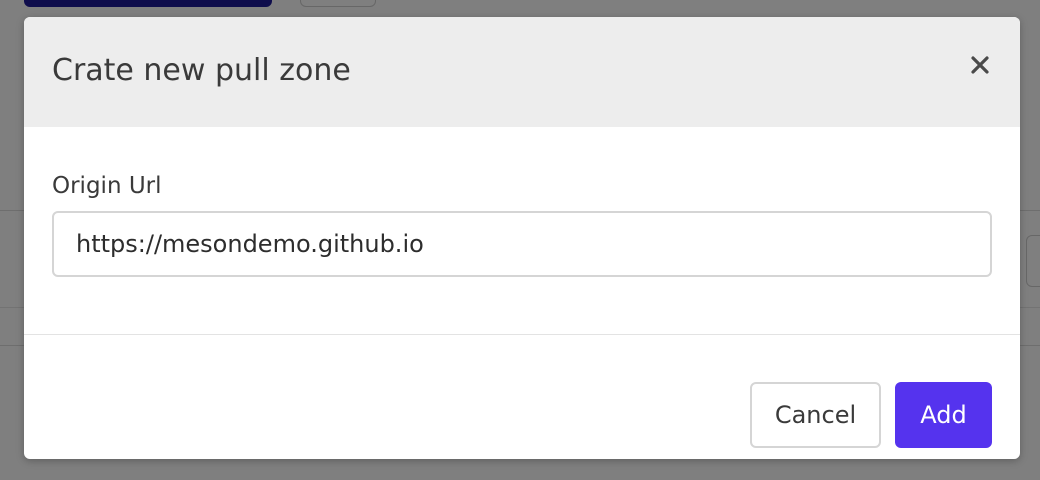  Describe the element at coordinates (201, 70) in the screenshot. I see `modal-title: Crate new pull zone` at that location.